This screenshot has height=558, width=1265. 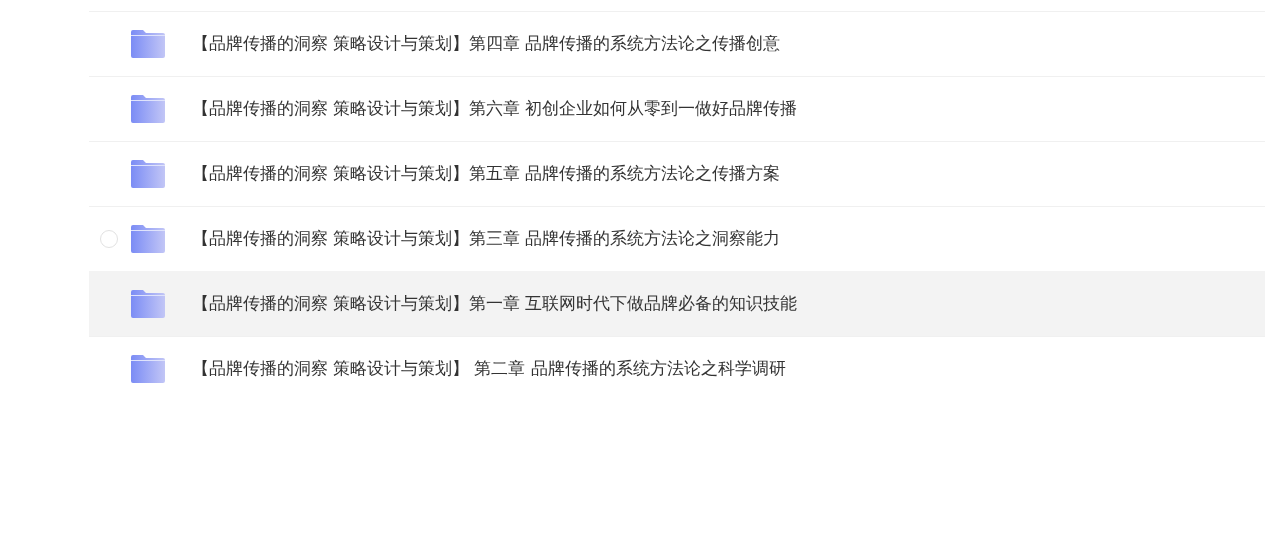 I want to click on file-name: 【品牌传播的洞察 策略设计与策划】第五章 品牌传播的系统方法论之传播方案, so click(x=486, y=174).